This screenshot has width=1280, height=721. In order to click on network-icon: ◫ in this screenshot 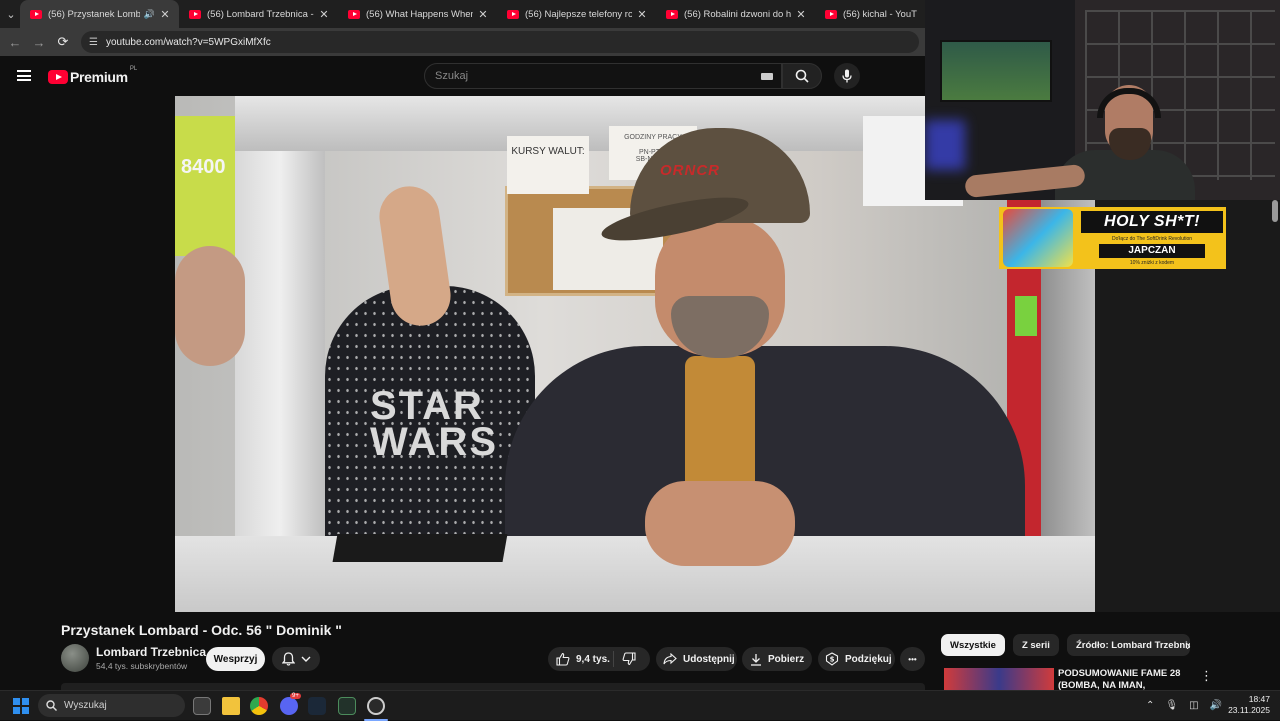, I will do `click(1193, 705)`.